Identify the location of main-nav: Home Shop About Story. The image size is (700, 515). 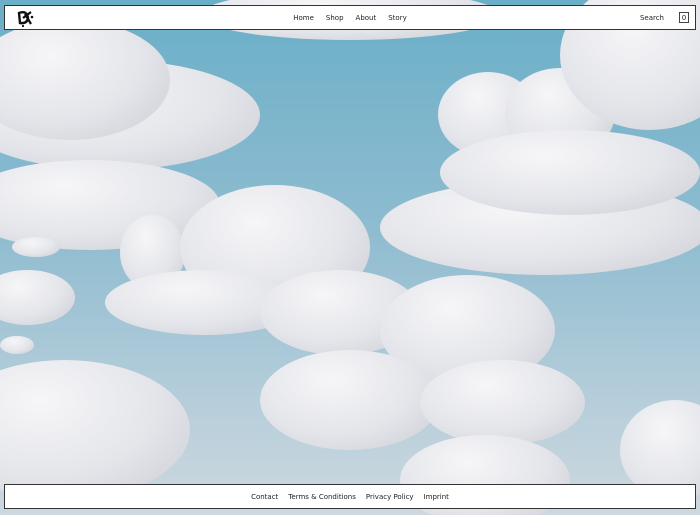
(350, 18).